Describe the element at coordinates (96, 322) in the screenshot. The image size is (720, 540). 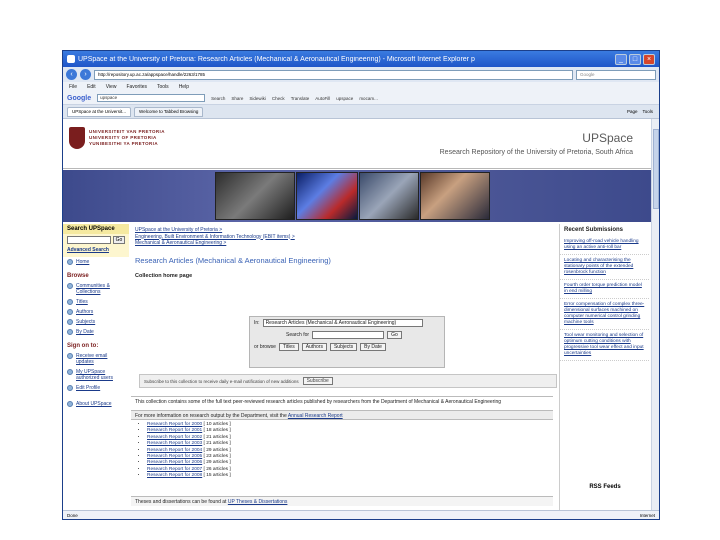
I see `nav-subjects: Subjects` at that location.